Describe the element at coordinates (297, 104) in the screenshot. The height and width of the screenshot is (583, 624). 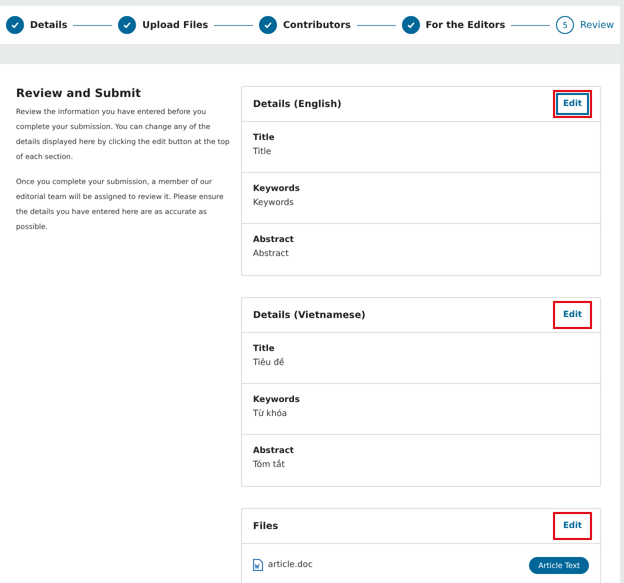
I see `card-title: Details (English)` at that location.